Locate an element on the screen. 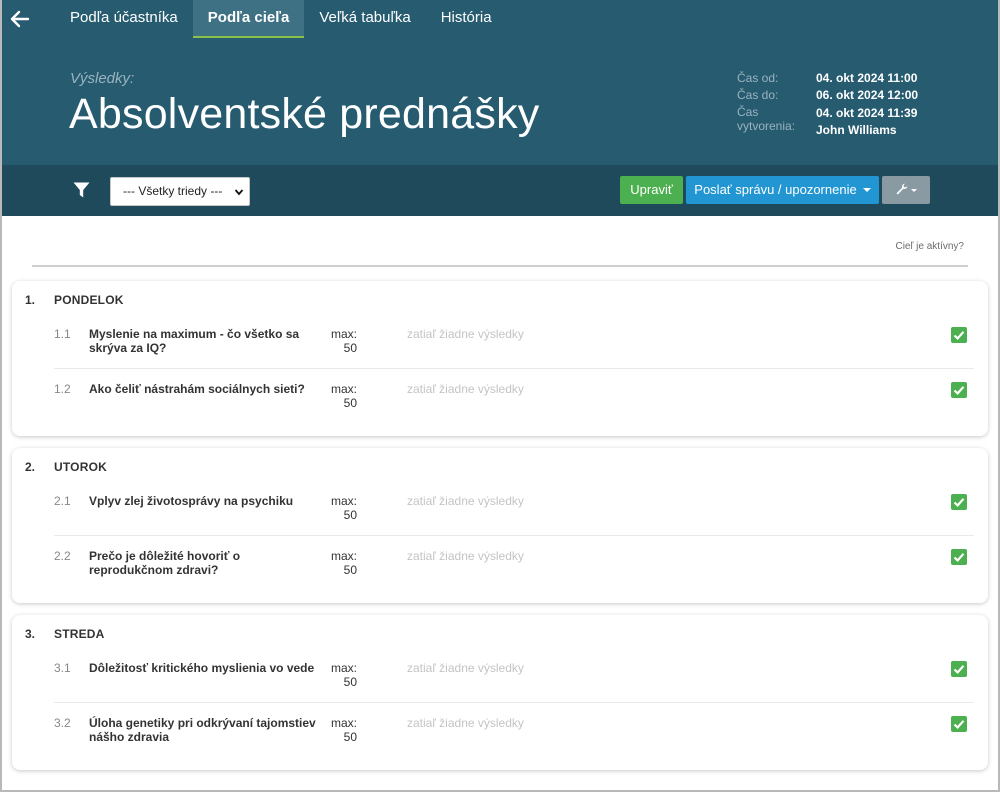  class-select: --- Všetky triedy --- is located at coordinates (180, 191).